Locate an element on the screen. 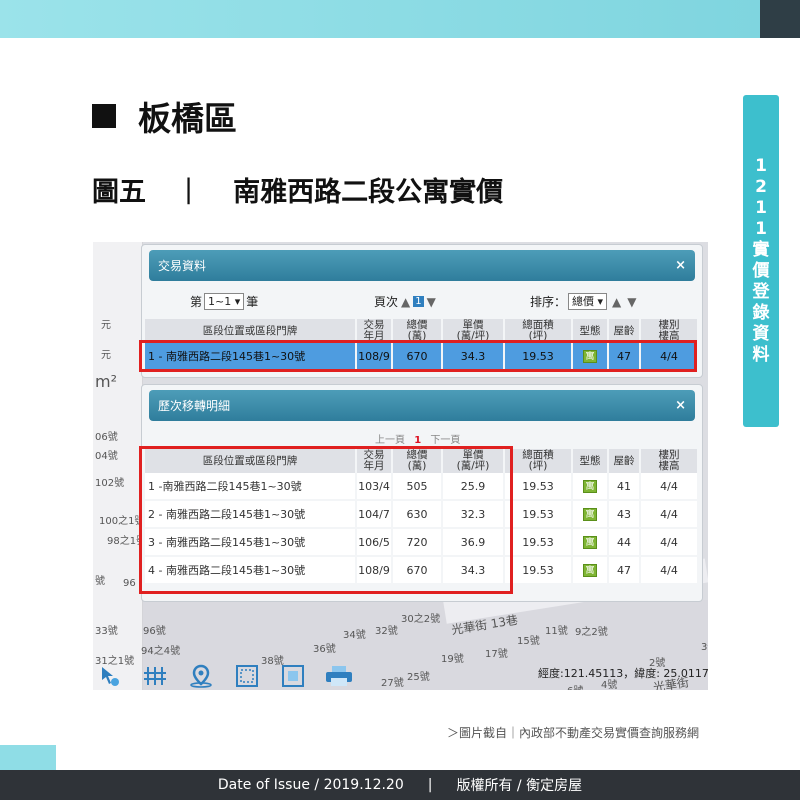 This screenshot has width=800, height=800. current-page: 1 is located at coordinates (418, 440).